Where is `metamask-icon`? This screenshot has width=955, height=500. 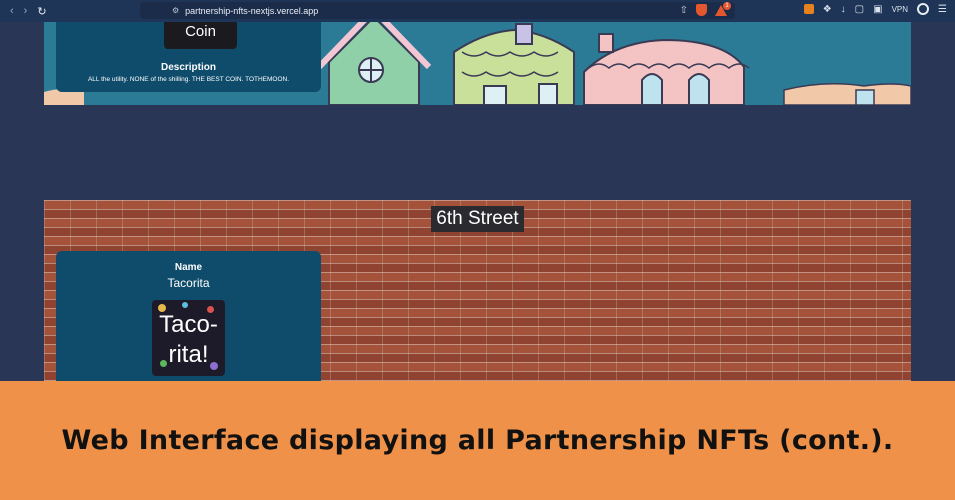
metamask-icon is located at coordinates (808, 9).